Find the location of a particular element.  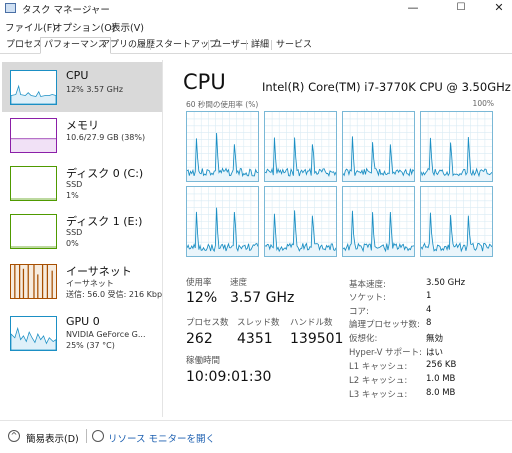

spec-logical-processors-label: 論理プロセッサ数: is located at coordinates (384, 325).